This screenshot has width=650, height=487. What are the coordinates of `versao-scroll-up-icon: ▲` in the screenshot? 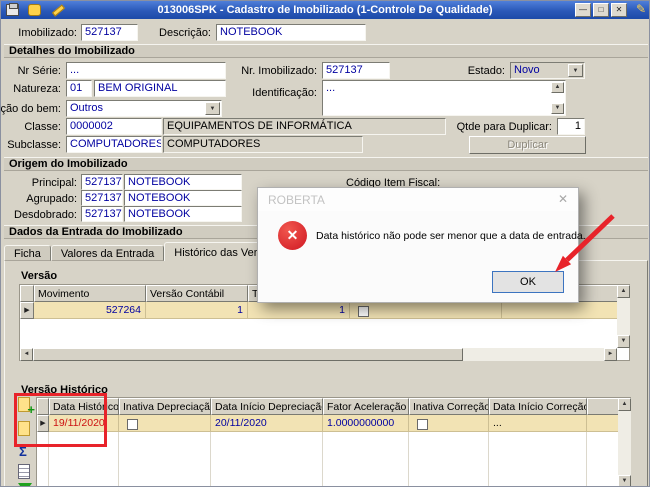 It's located at (623, 291).